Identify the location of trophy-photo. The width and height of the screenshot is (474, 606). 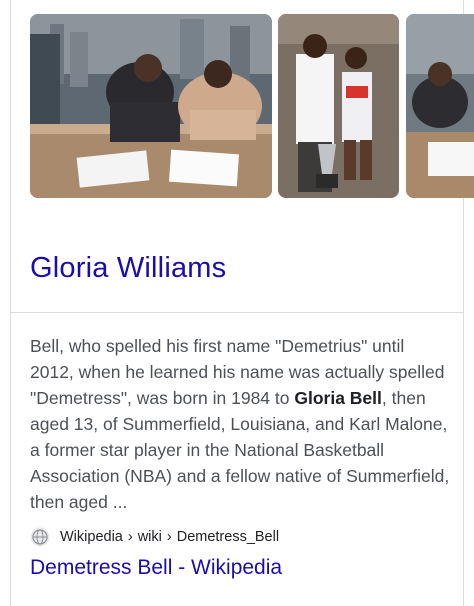
(338, 106).